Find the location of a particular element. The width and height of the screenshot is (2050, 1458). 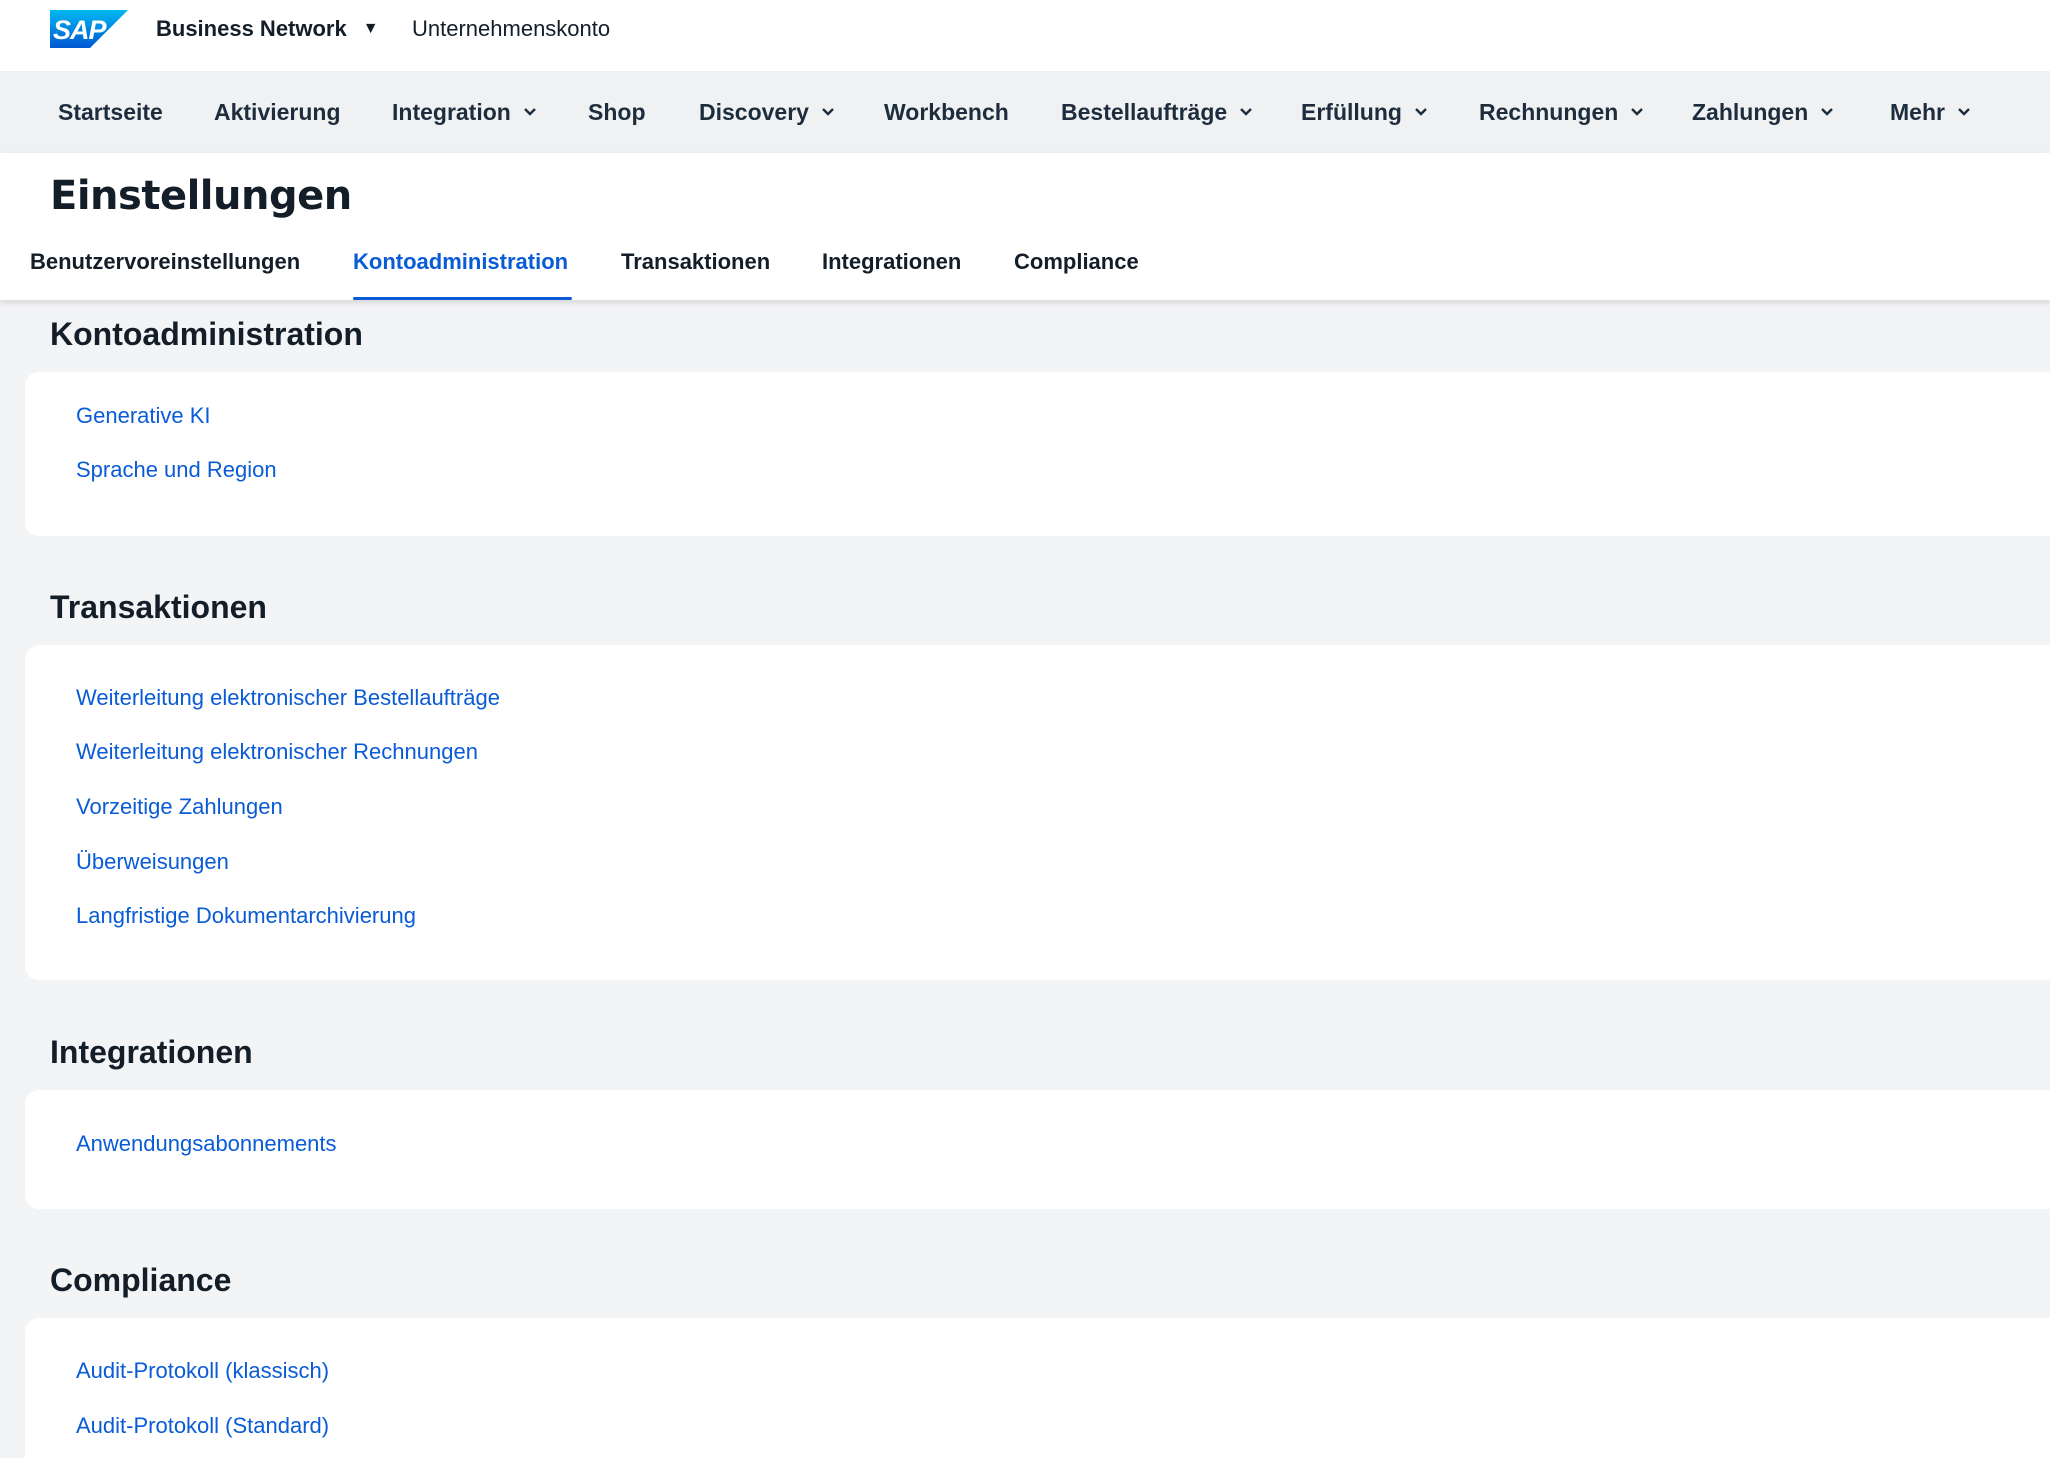

nav-item-workbench: Workbench is located at coordinates (946, 112).